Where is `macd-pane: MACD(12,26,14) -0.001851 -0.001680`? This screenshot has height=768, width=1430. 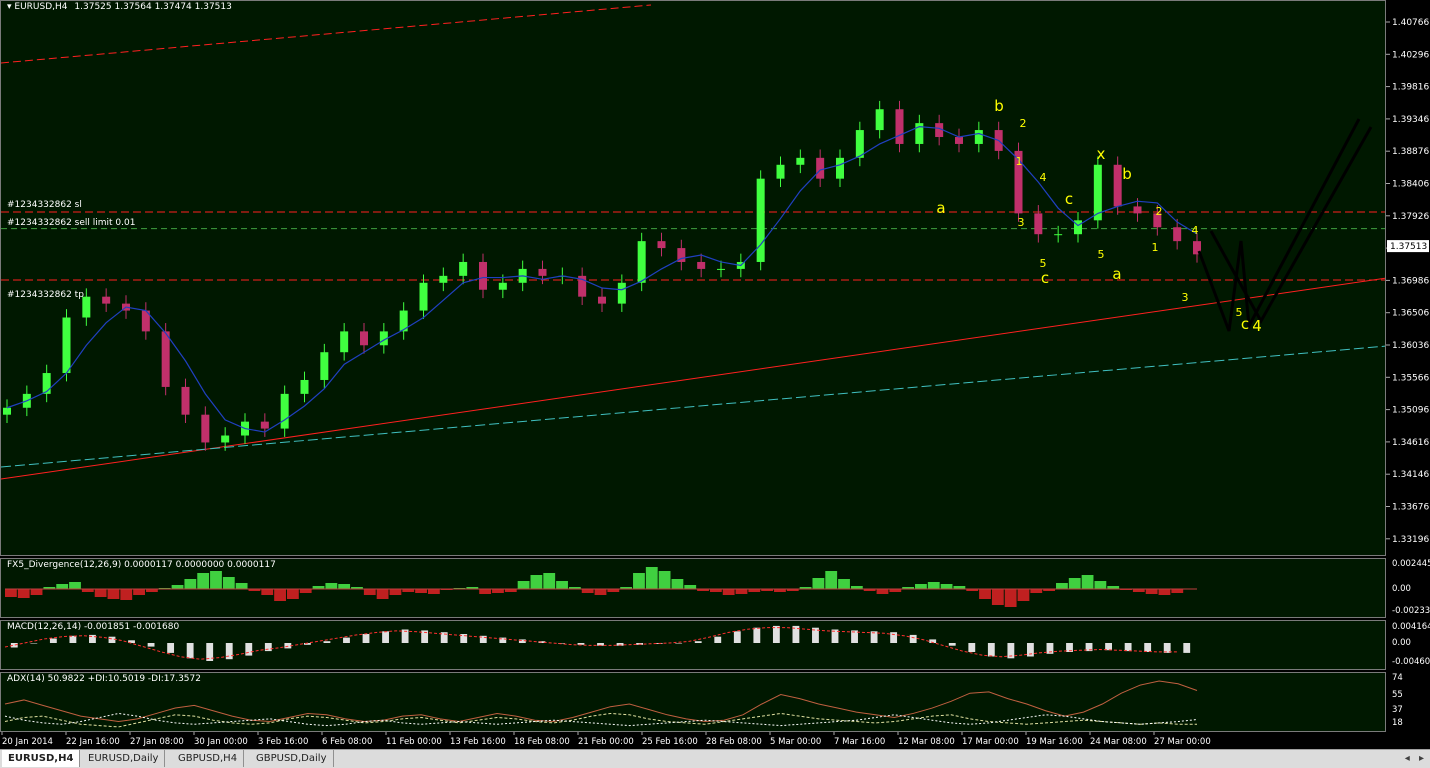 macd-pane: MACD(12,26,14) -0.001851 -0.001680 is located at coordinates (693, 645).